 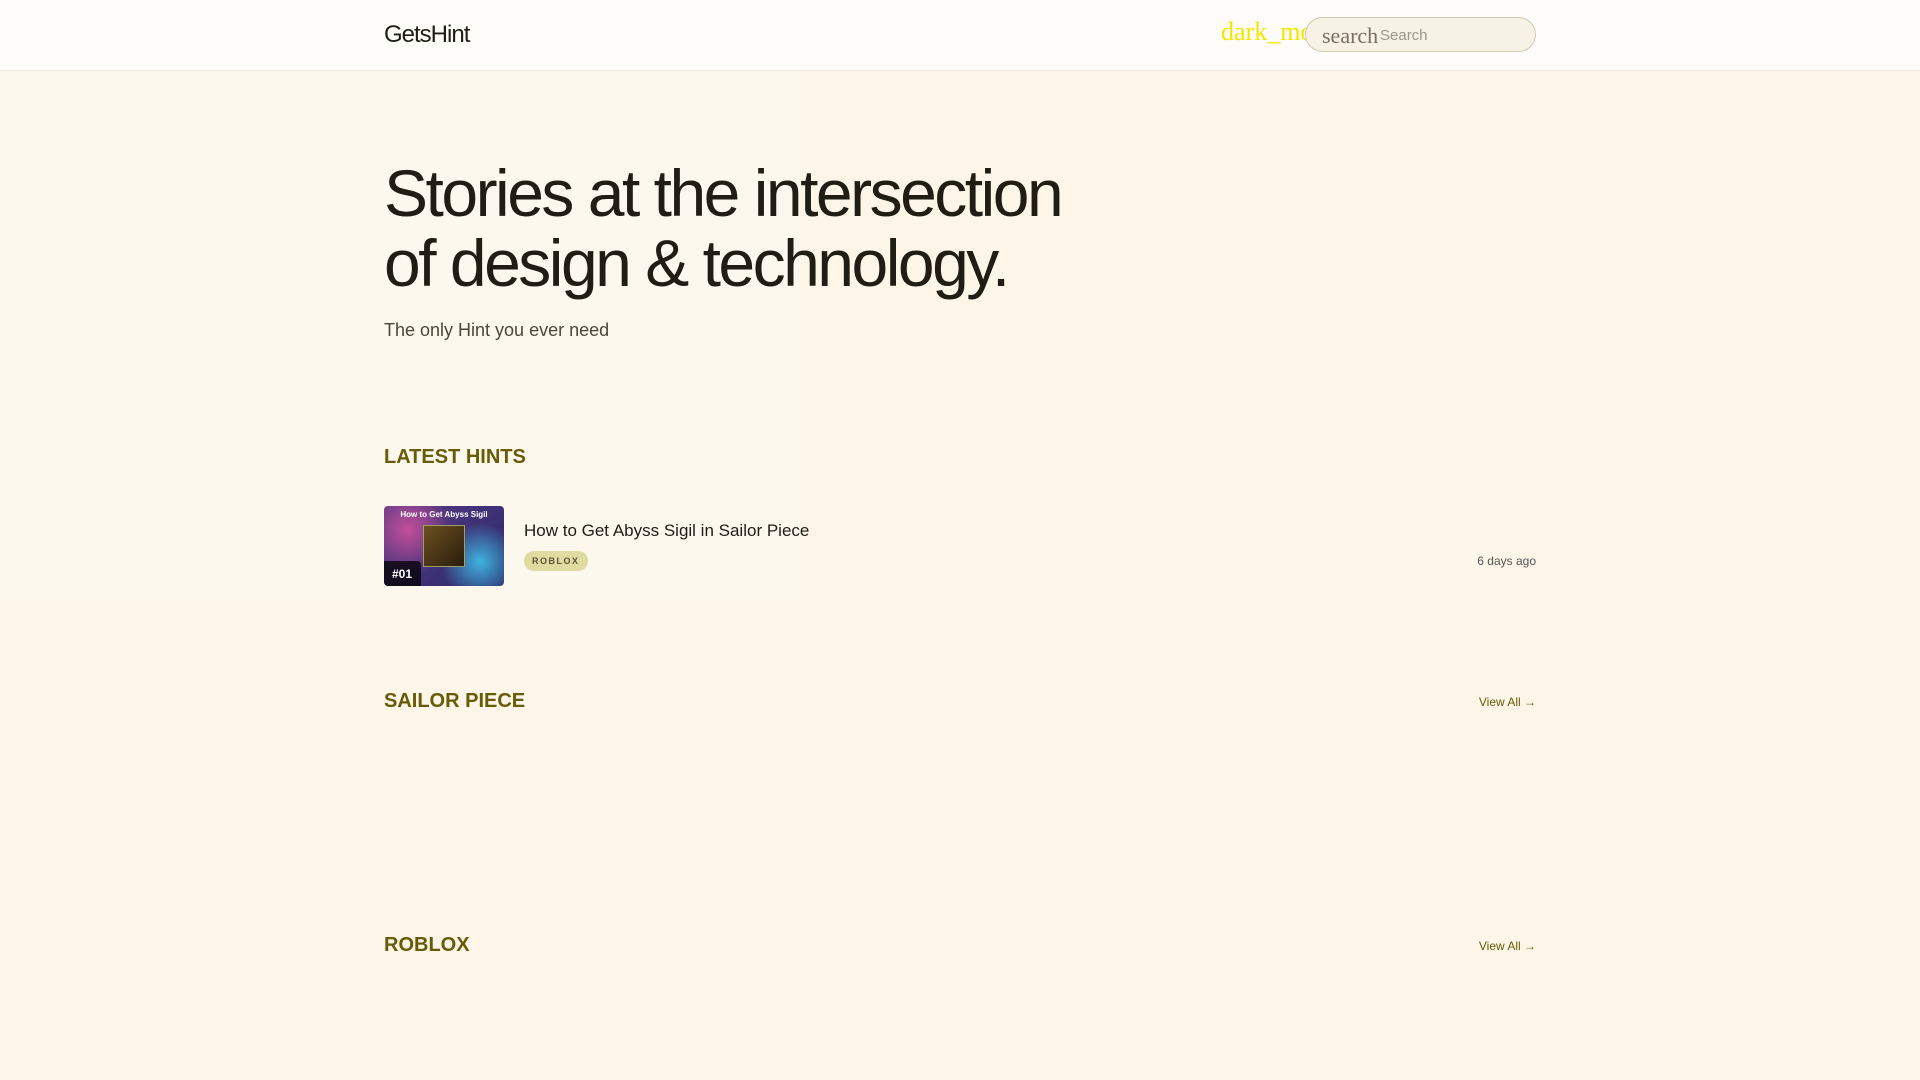 I want to click on thumbnail-title: How to Get Abyss Sigil, so click(x=444, y=514).